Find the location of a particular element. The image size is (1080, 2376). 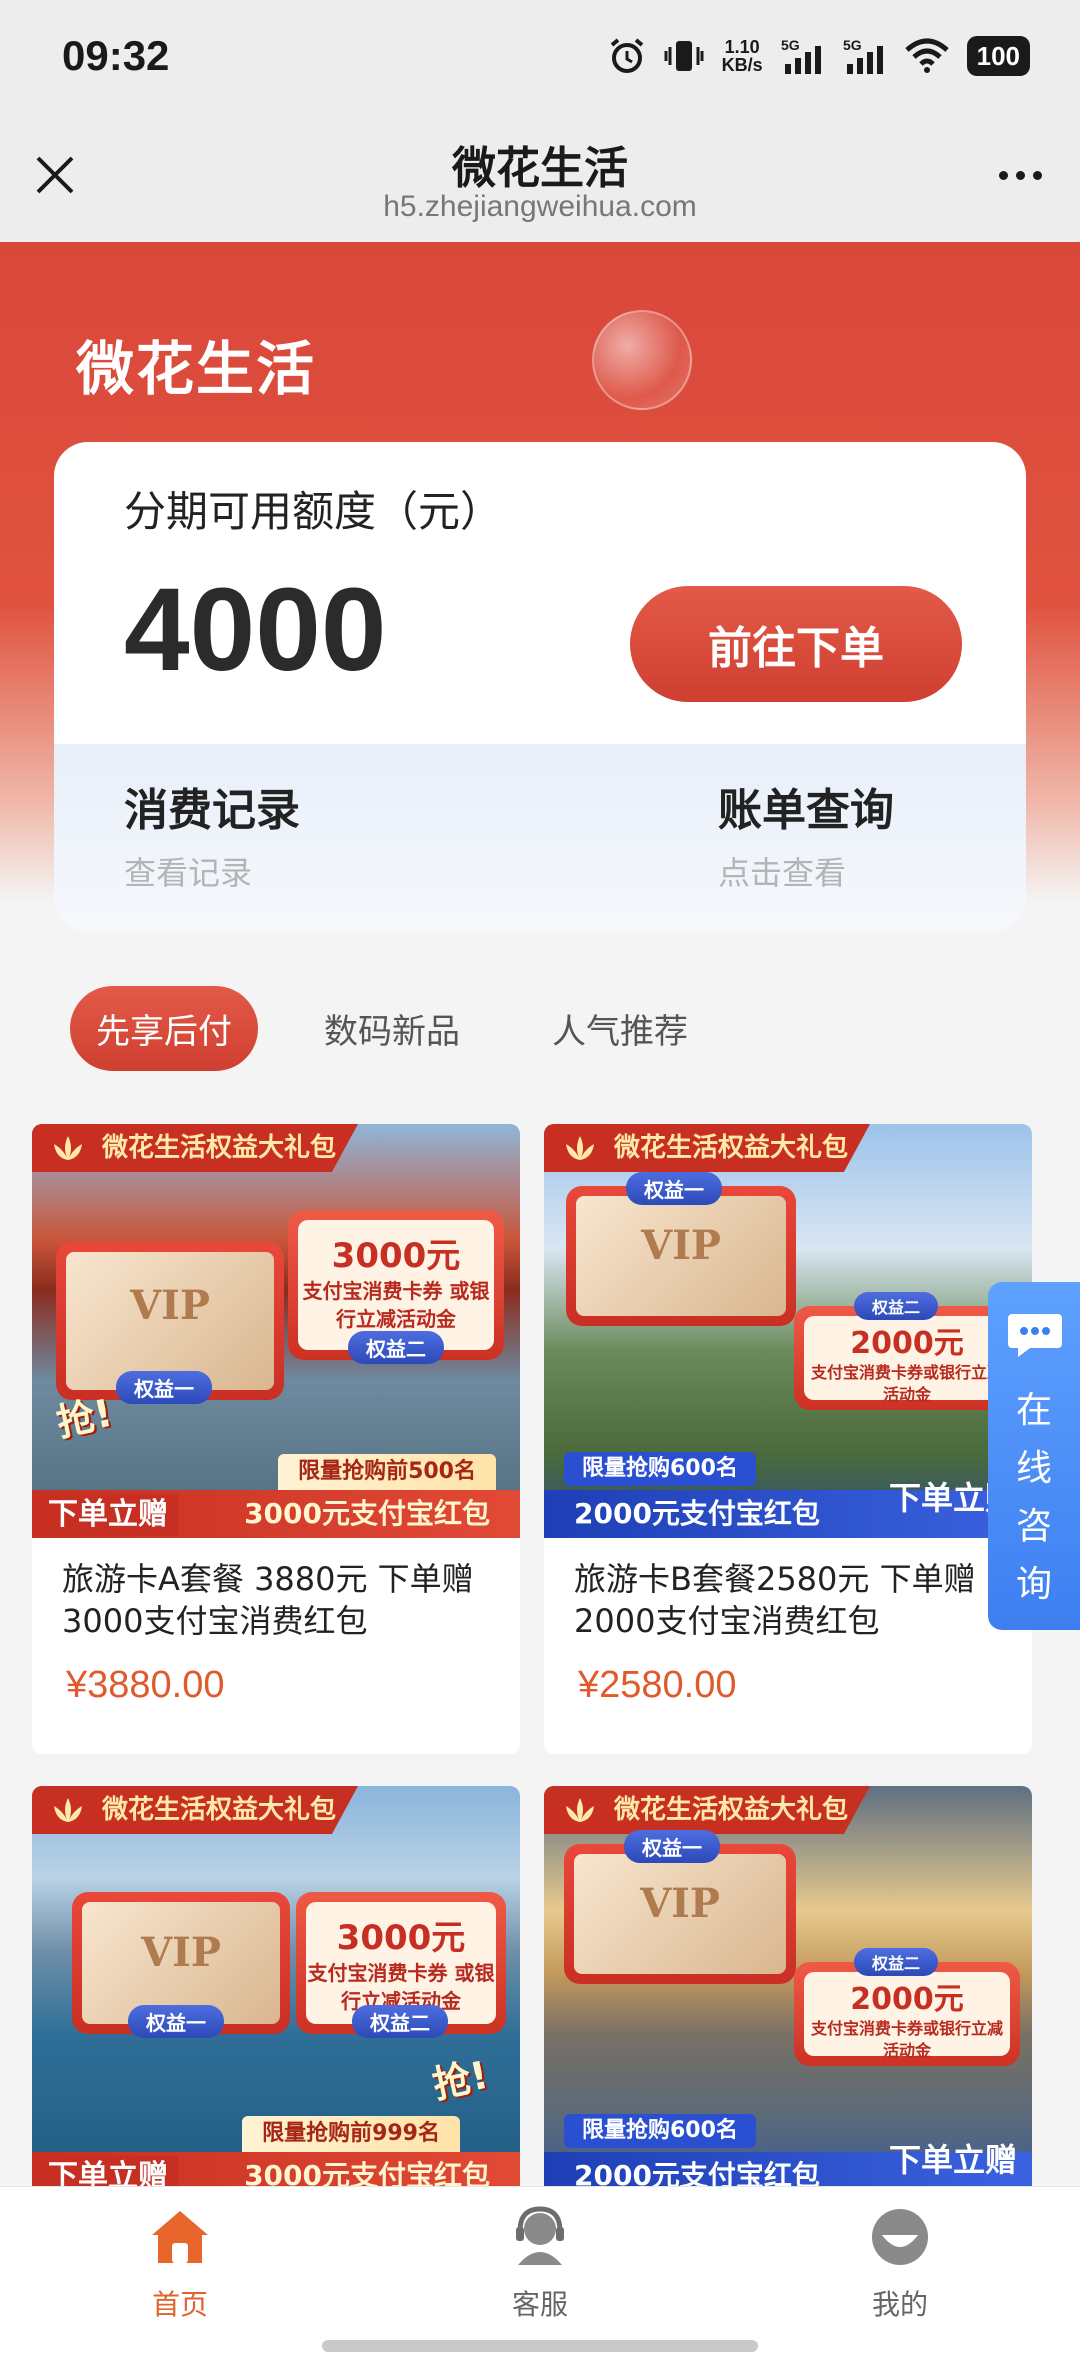

profile-icon is located at coordinates (900, 2237).